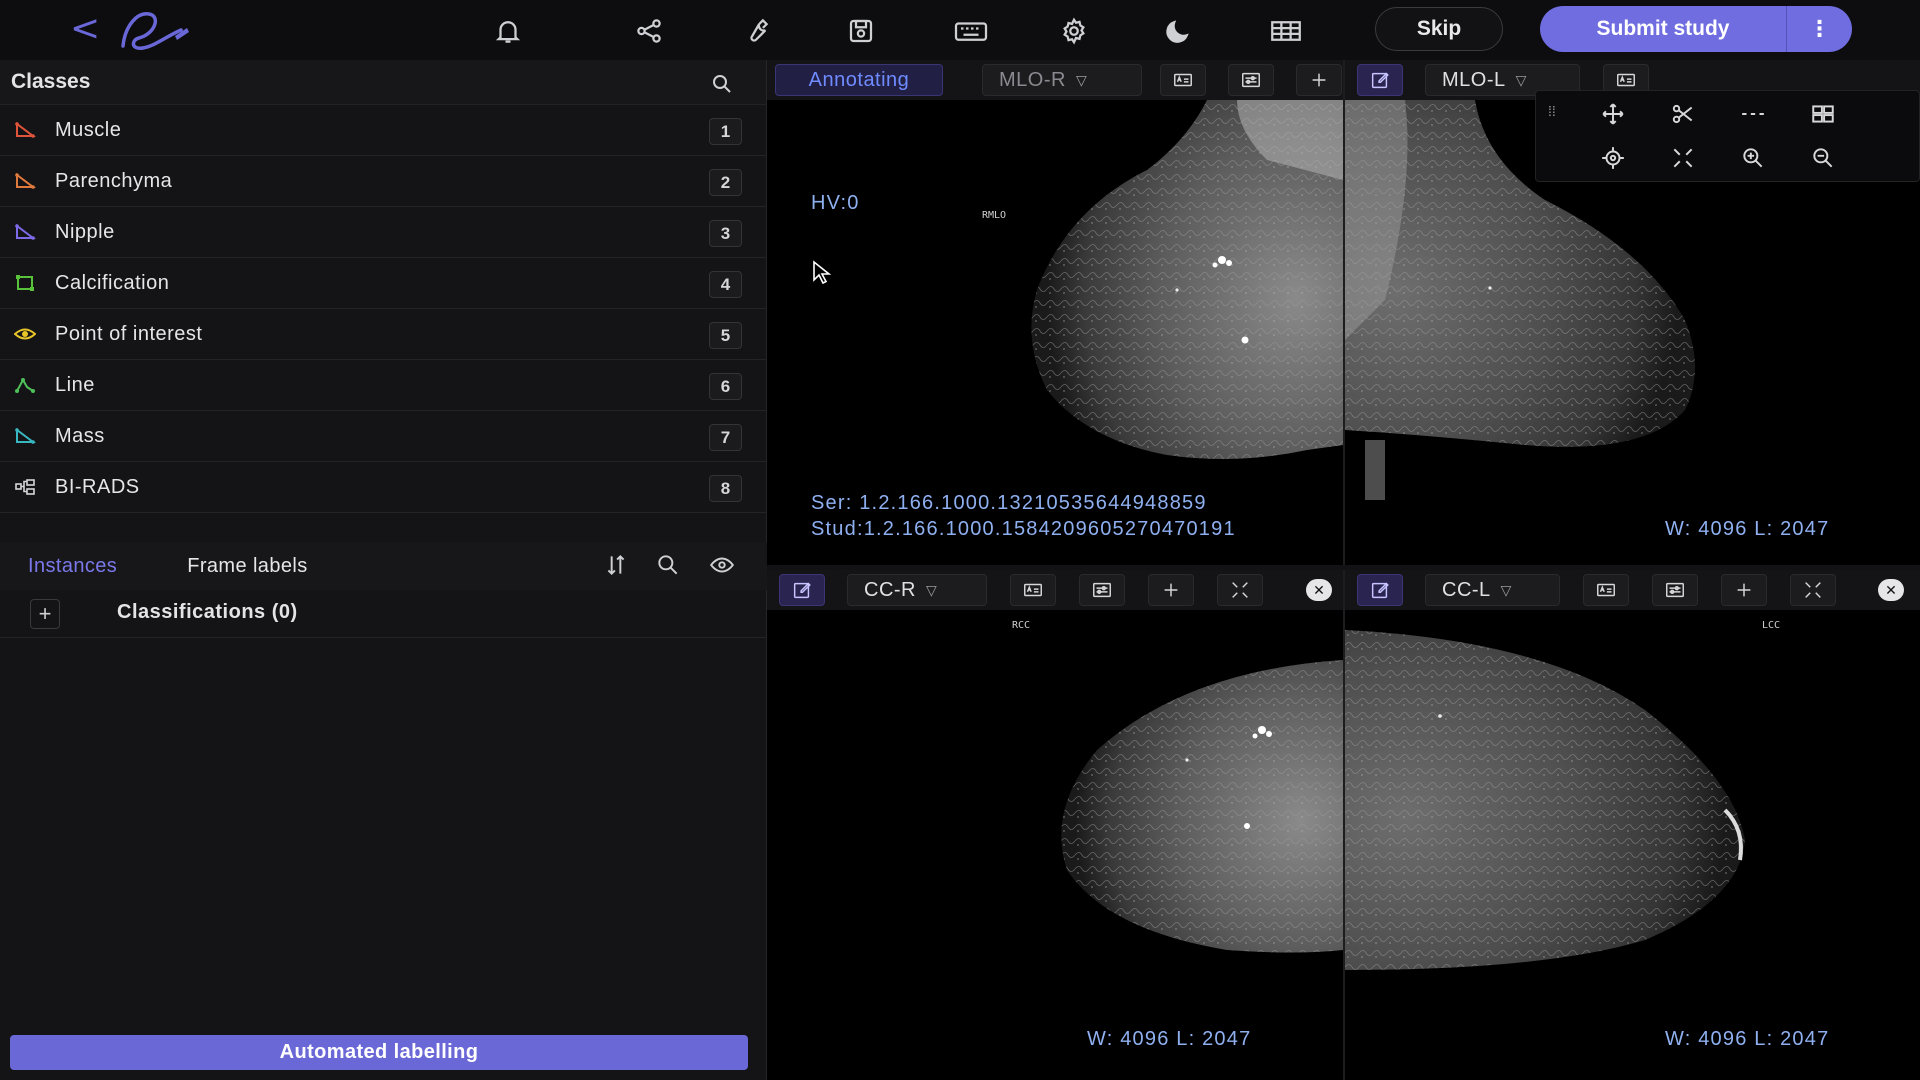 The height and width of the screenshot is (1080, 1920). I want to click on bell-icon, so click(508, 31).